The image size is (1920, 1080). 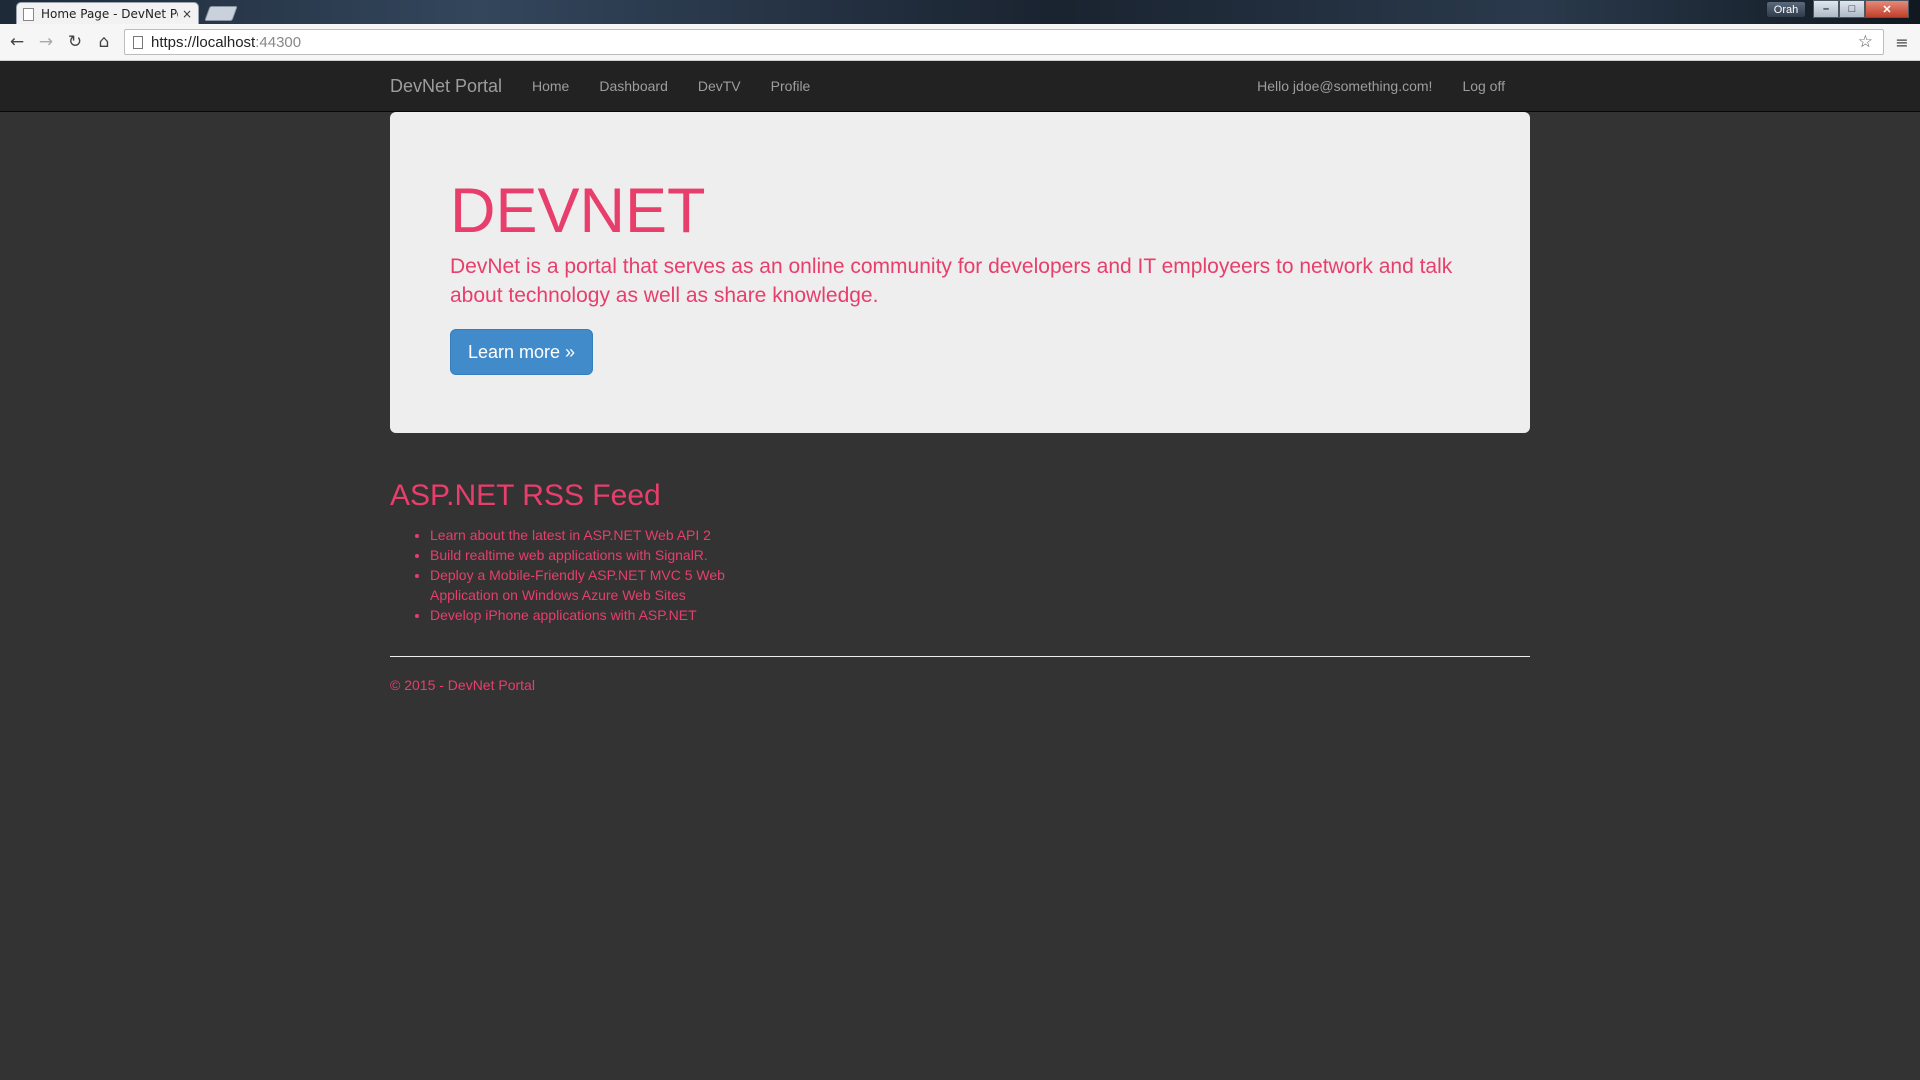 What do you see at coordinates (1786, 9) in the screenshot?
I see `profile-badge: Orah` at bounding box center [1786, 9].